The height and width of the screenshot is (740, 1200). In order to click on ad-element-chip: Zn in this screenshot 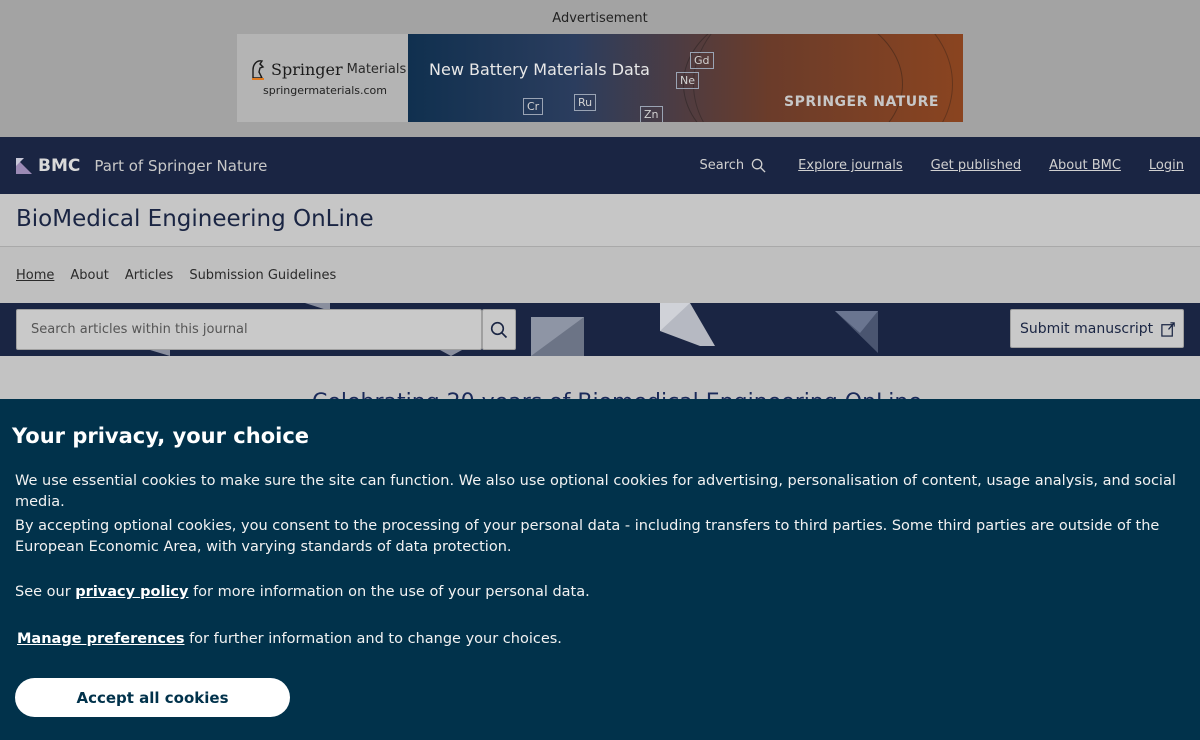, I will do `click(651, 114)`.